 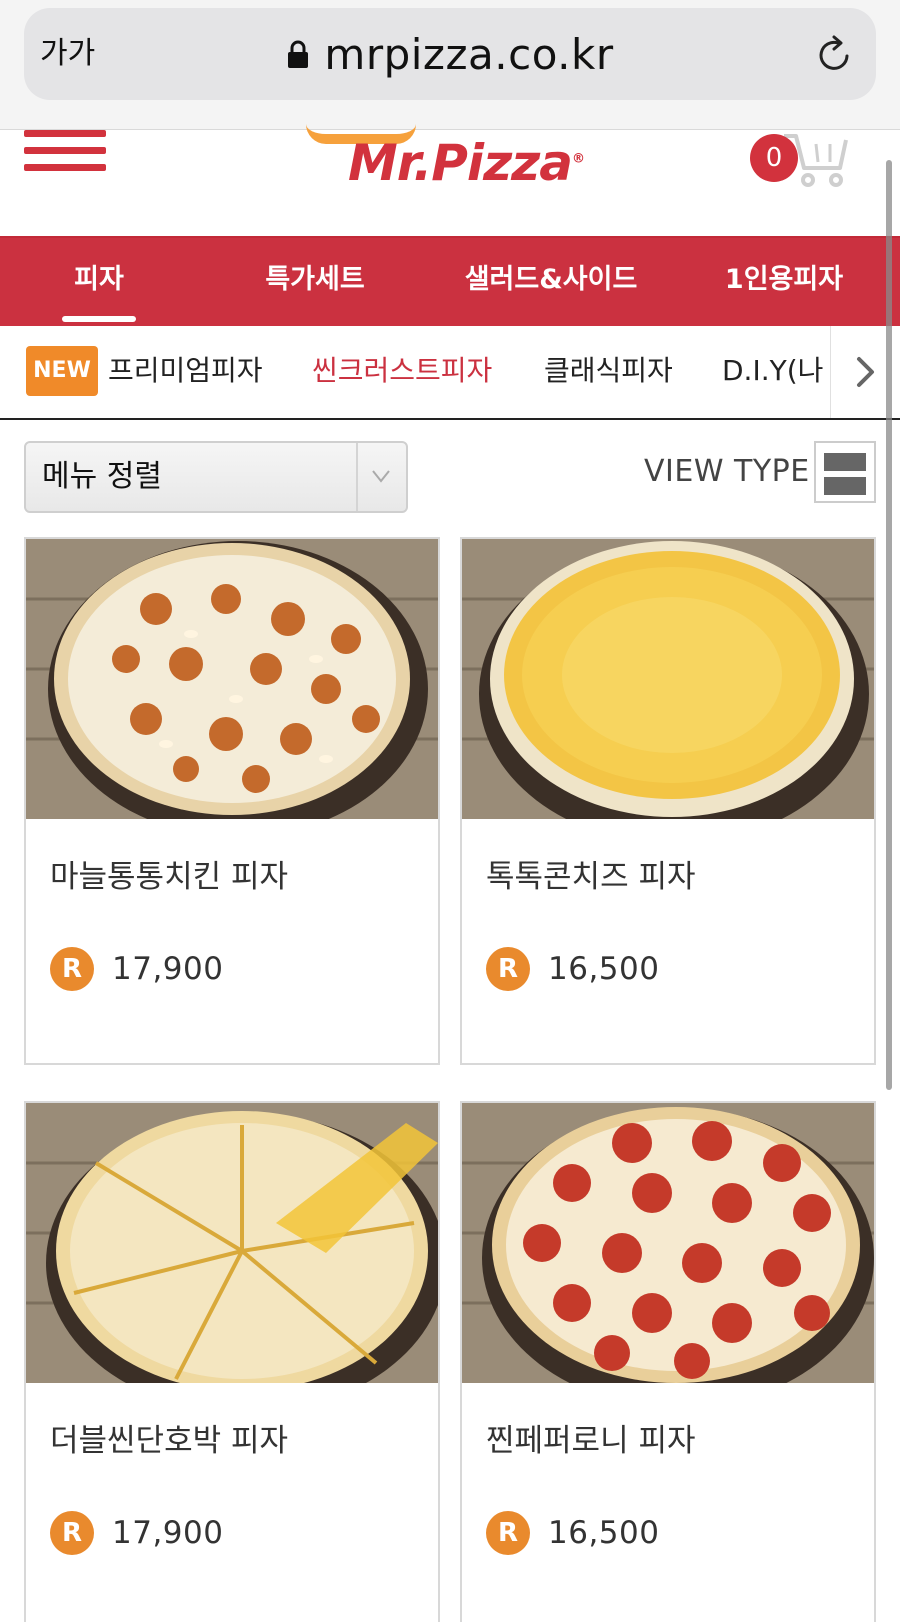 What do you see at coordinates (835, 55) in the screenshot?
I see `reload-icon` at bounding box center [835, 55].